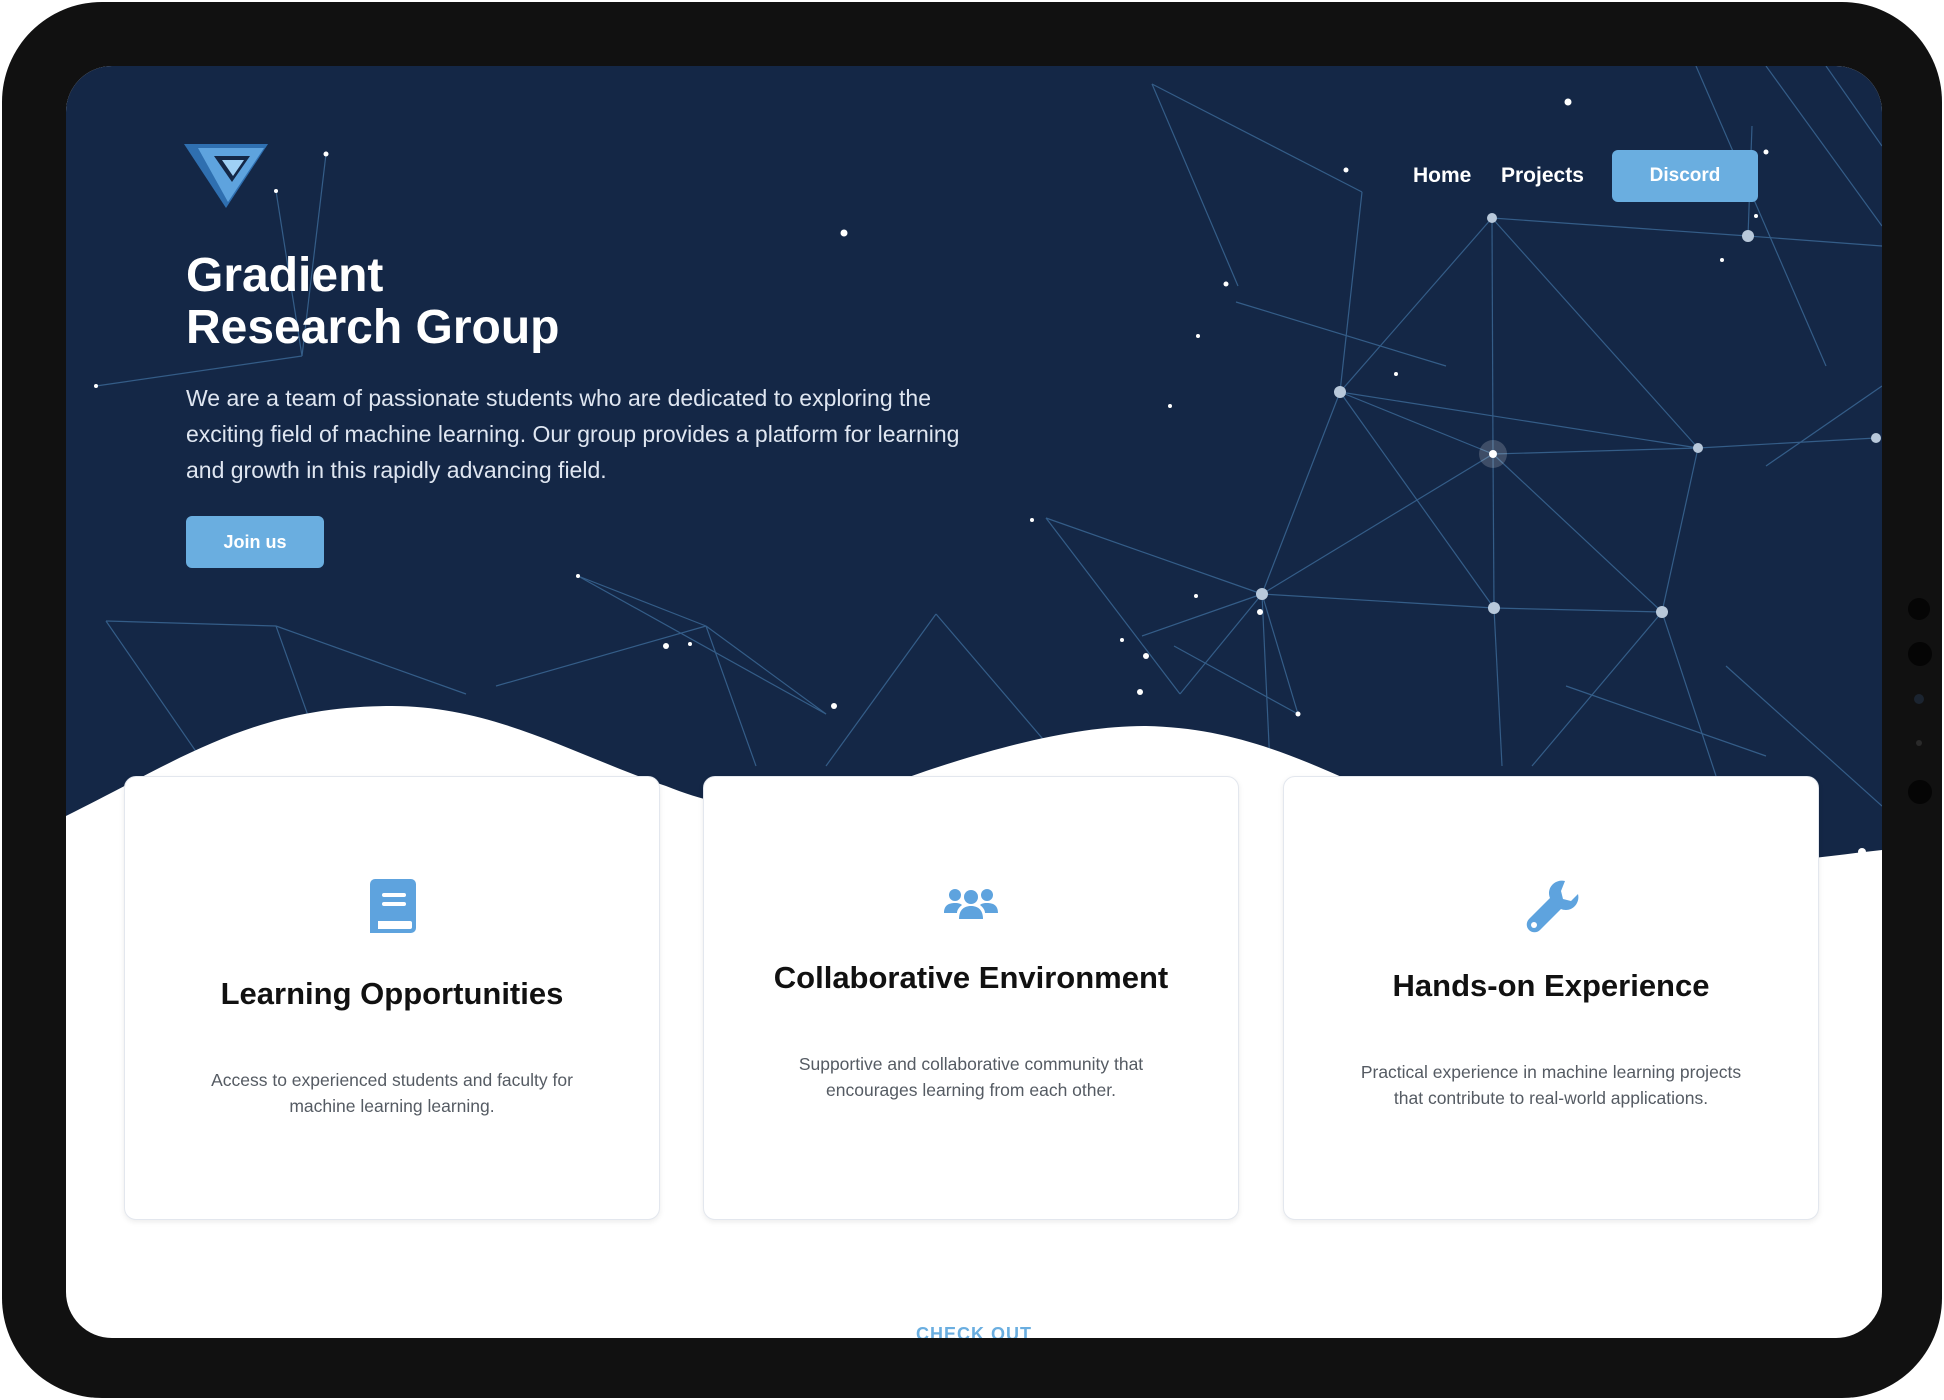  What do you see at coordinates (974, 176) in the screenshot?
I see `top-nav: Home Projects Discord` at bounding box center [974, 176].